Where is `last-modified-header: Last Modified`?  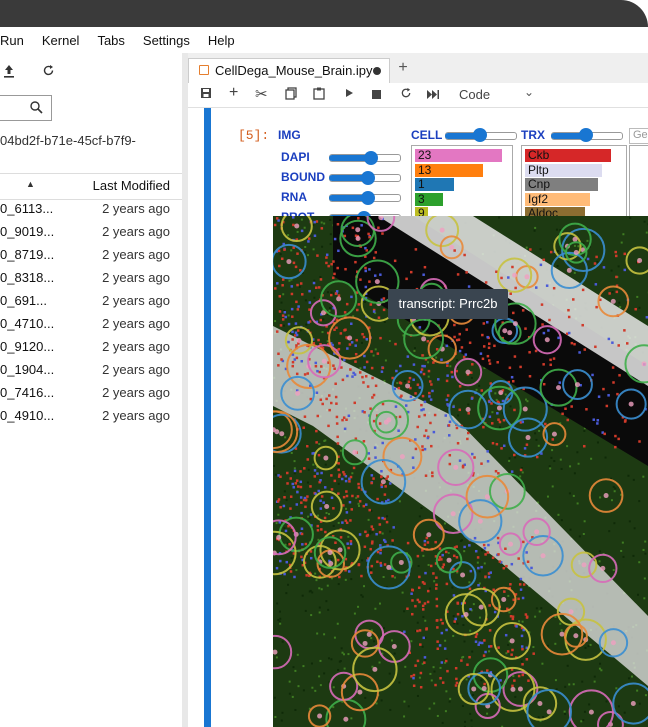 last-modified-header: Last Modified is located at coordinates (131, 185).